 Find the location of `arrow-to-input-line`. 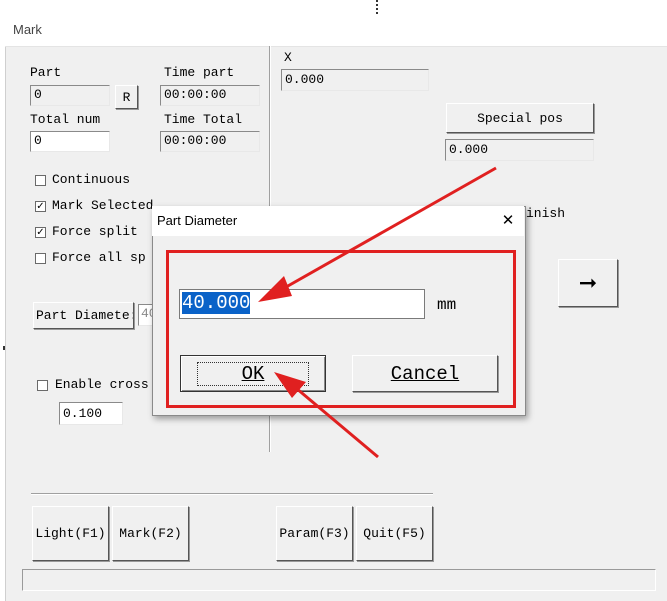

arrow-to-input-line is located at coordinates (384, 231).